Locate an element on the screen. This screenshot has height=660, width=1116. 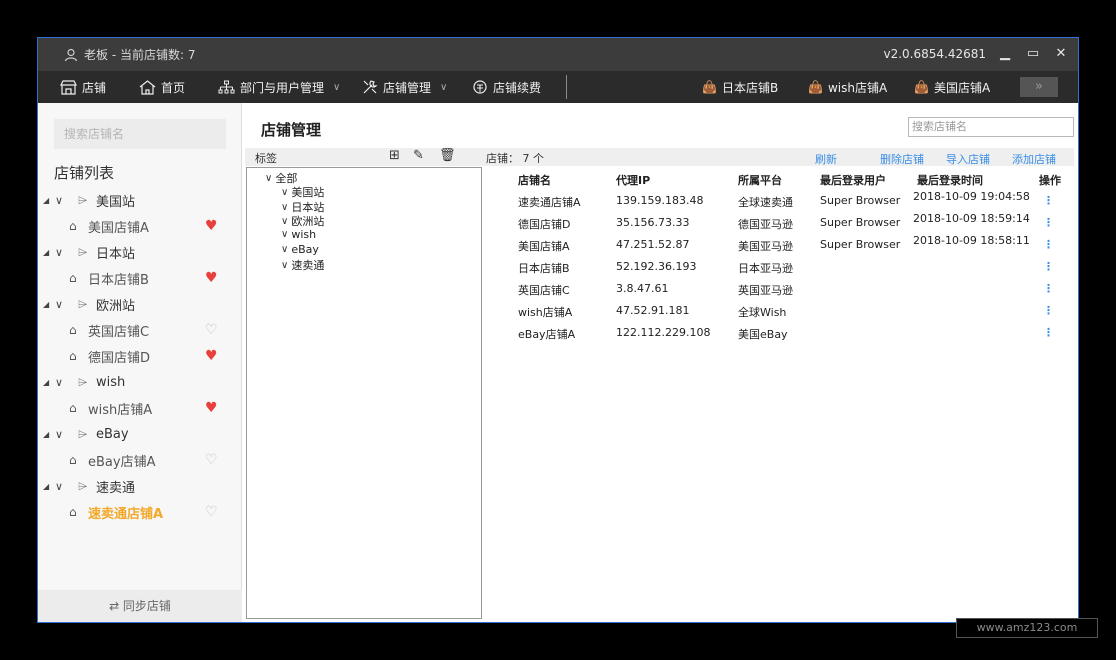
sidebar-store-label: 英国店铺C is located at coordinates (119, 332).